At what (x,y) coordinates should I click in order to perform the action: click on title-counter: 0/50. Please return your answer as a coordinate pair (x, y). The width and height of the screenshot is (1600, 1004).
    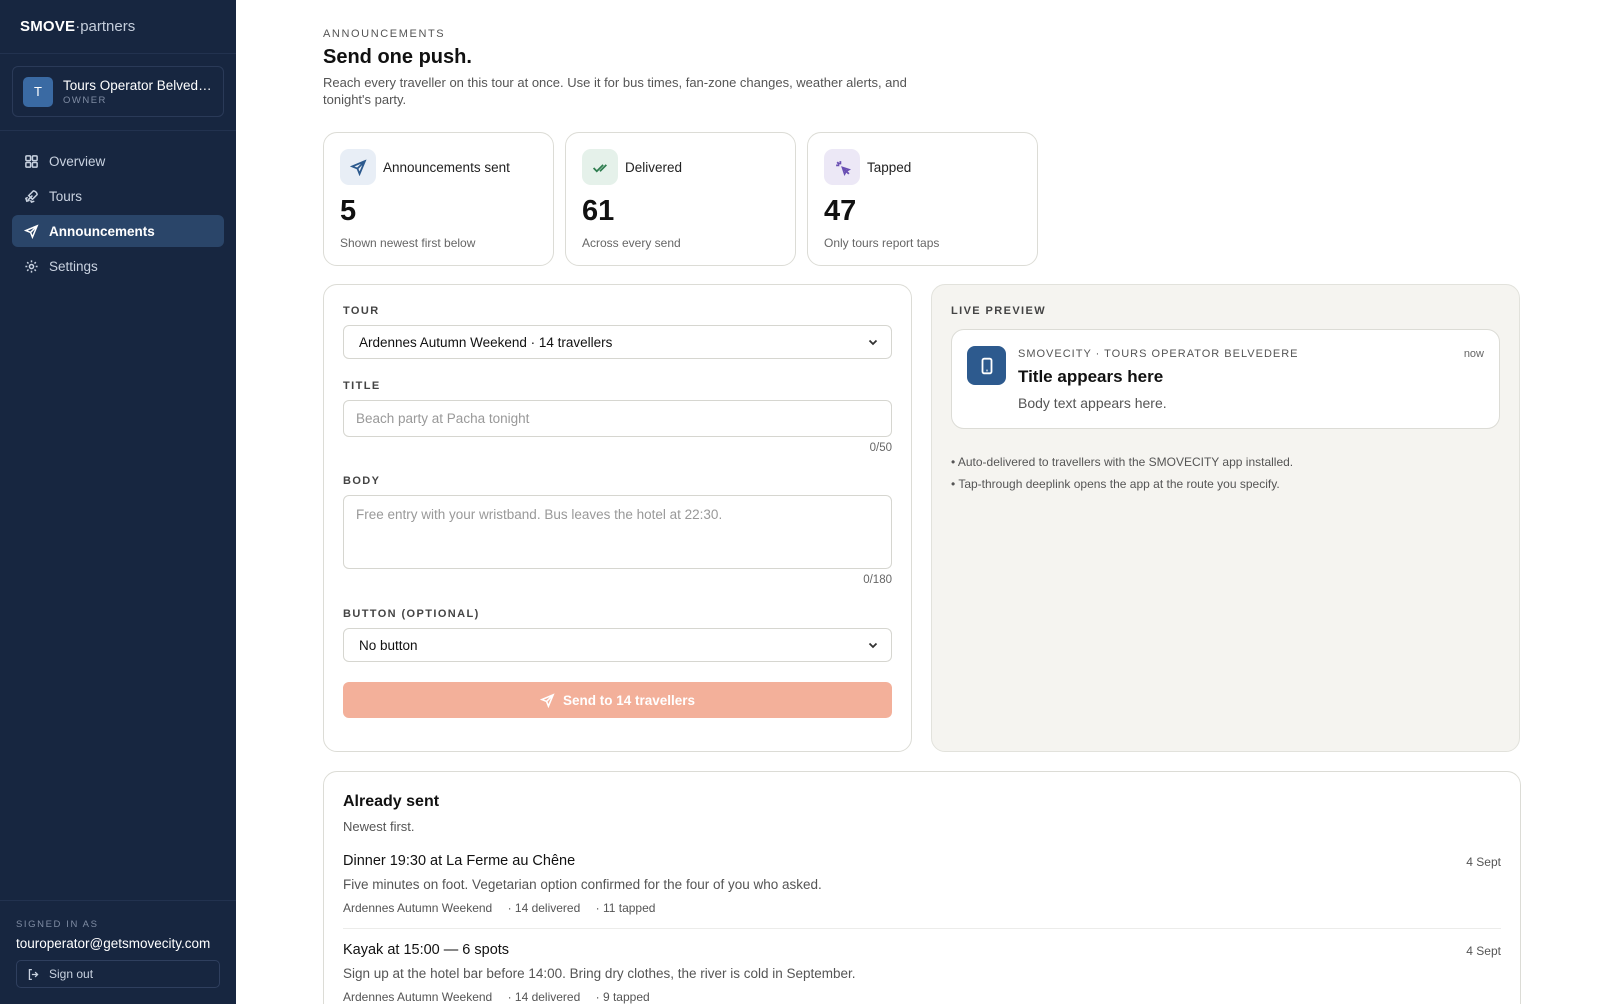
    Looking at the image, I should click on (880, 448).